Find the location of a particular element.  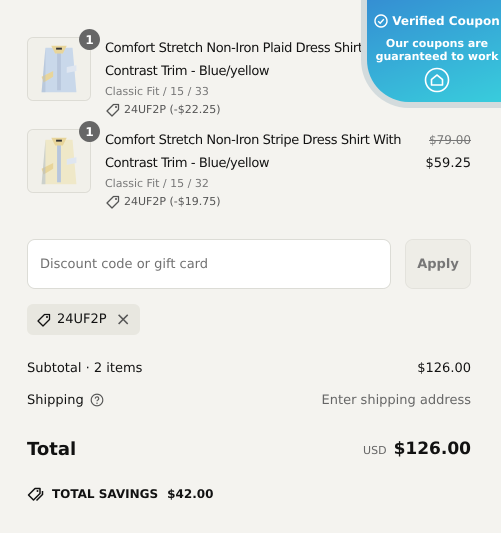

total-value: $126.00 is located at coordinates (432, 449).